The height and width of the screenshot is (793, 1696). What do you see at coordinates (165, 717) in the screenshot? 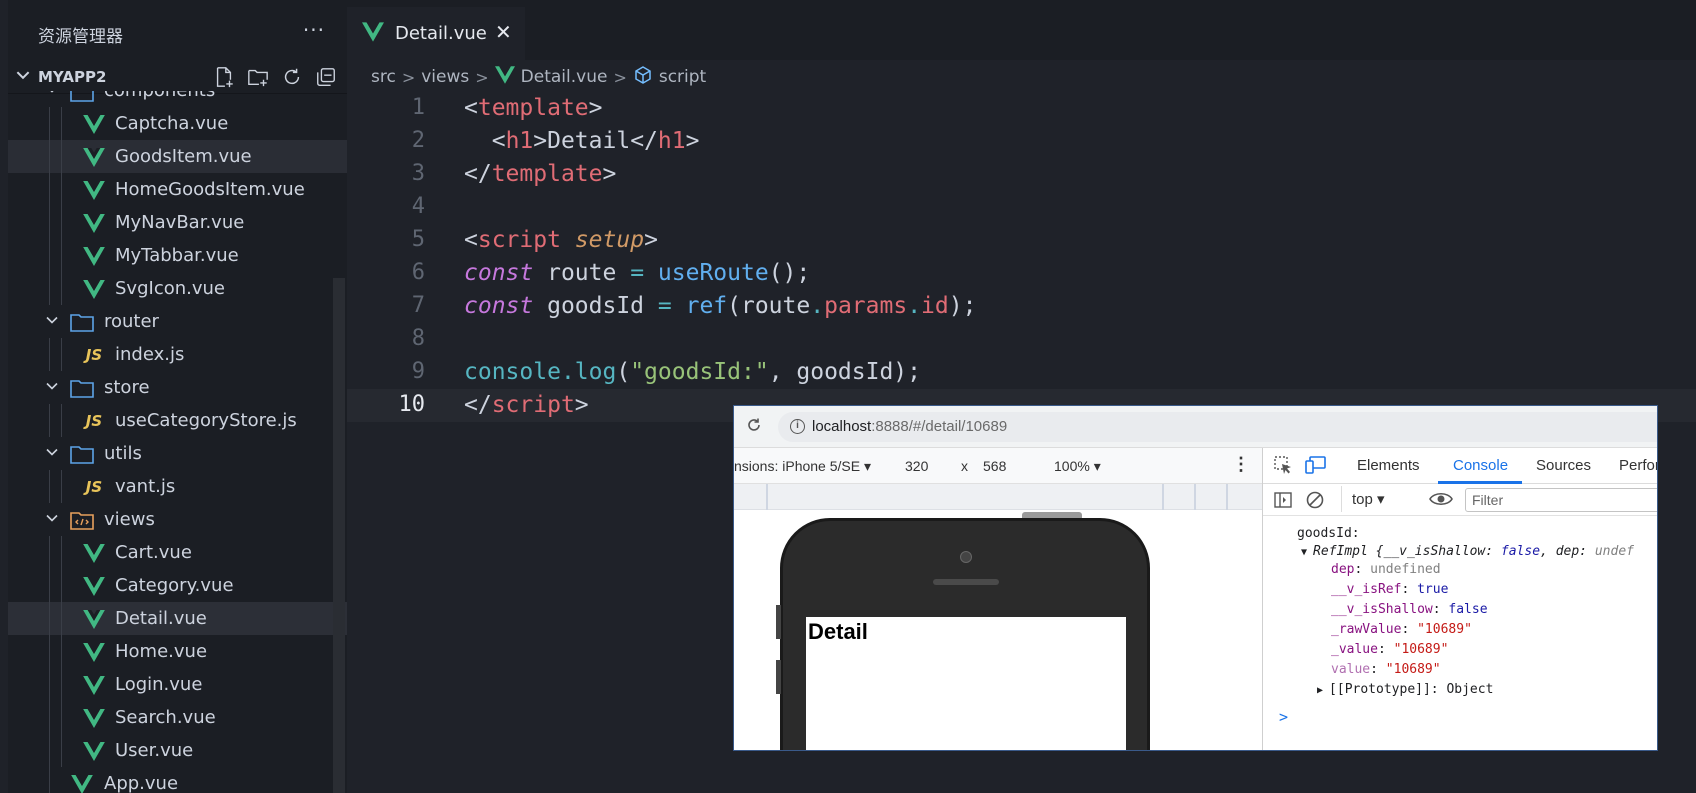
I see `tree-item-label: Search.vue` at bounding box center [165, 717].